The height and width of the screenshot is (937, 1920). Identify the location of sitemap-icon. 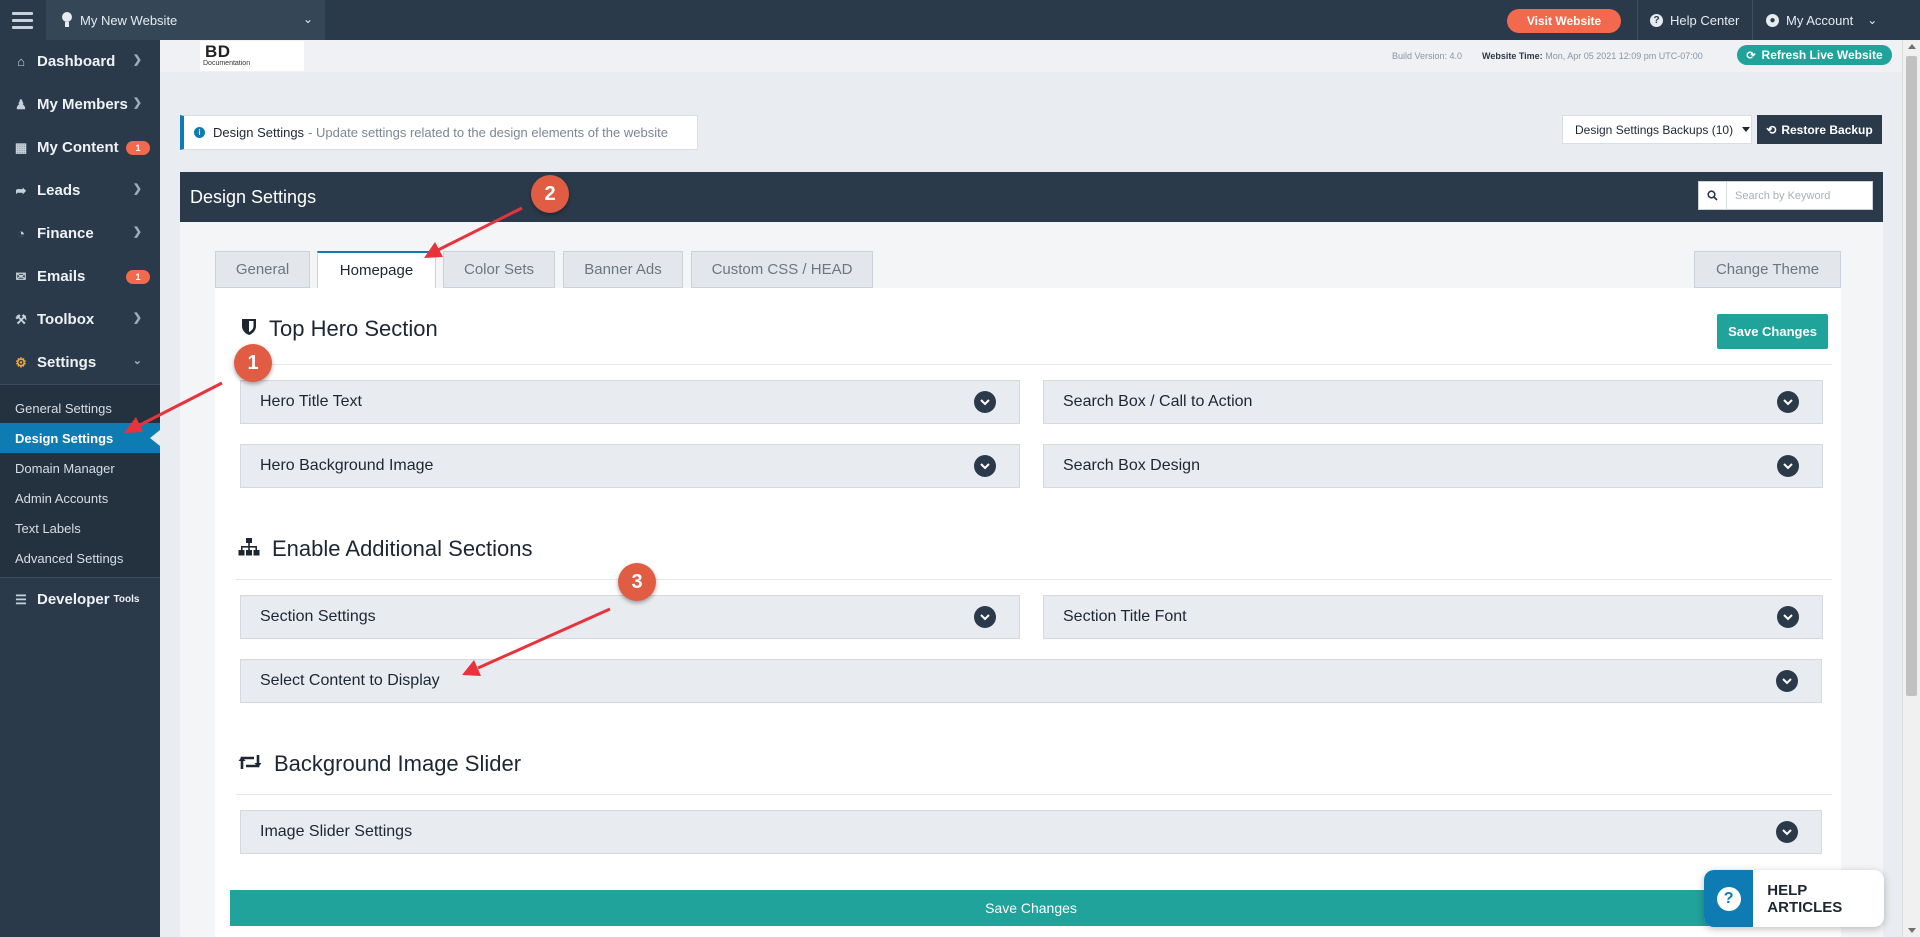
(249, 549).